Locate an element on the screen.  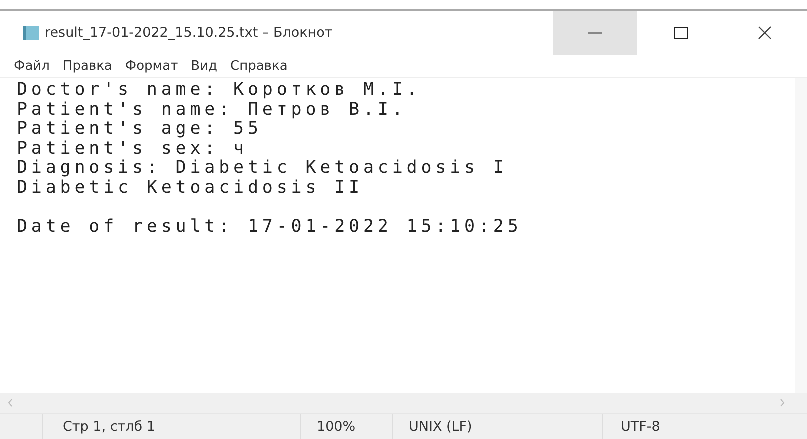
text-line: Diabetic Ketoacidosis II is located at coordinates (190, 188).